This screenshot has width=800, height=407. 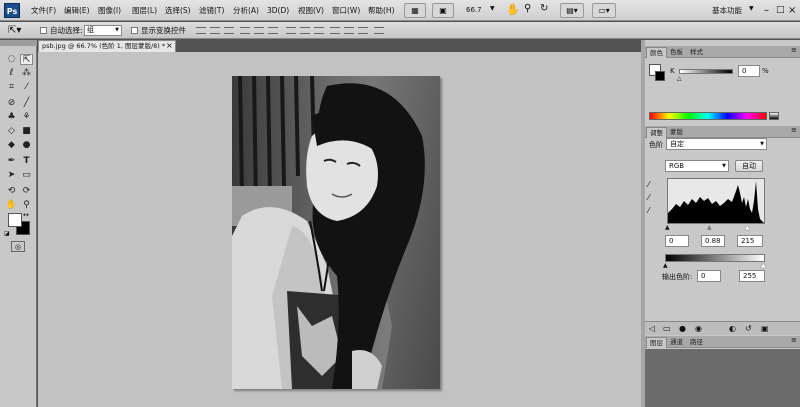 What do you see at coordinates (572, 10) in the screenshot?
I see `arrange-documents-button: ▤▾` at bounding box center [572, 10].